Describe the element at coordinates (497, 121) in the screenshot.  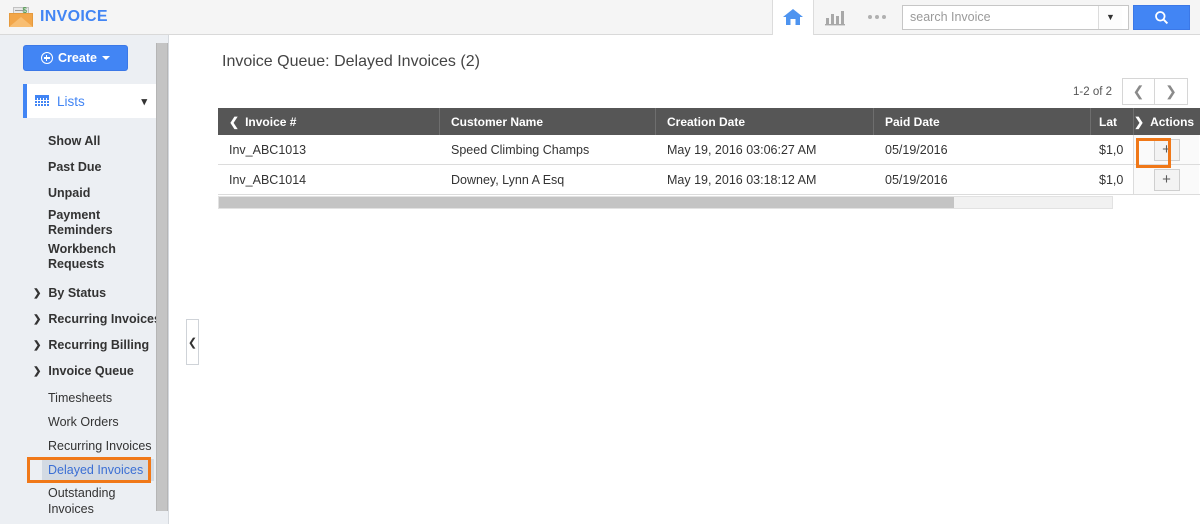
I see `column-header-label: Customer Name` at that location.